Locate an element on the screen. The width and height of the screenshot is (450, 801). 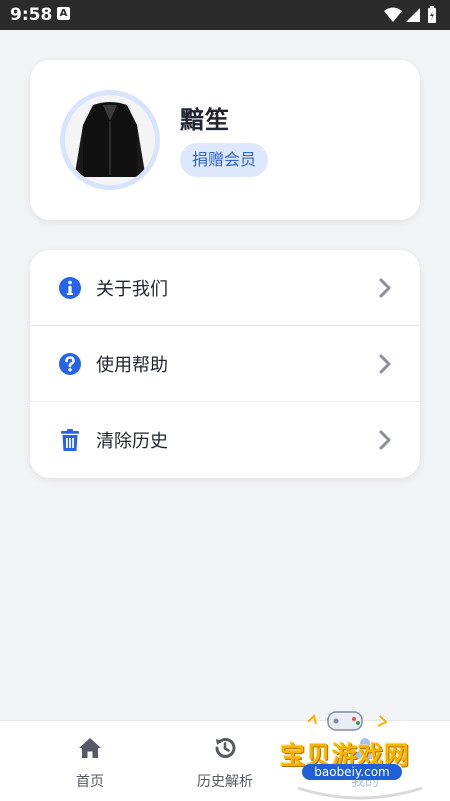
signal-icon is located at coordinates (413, 15).